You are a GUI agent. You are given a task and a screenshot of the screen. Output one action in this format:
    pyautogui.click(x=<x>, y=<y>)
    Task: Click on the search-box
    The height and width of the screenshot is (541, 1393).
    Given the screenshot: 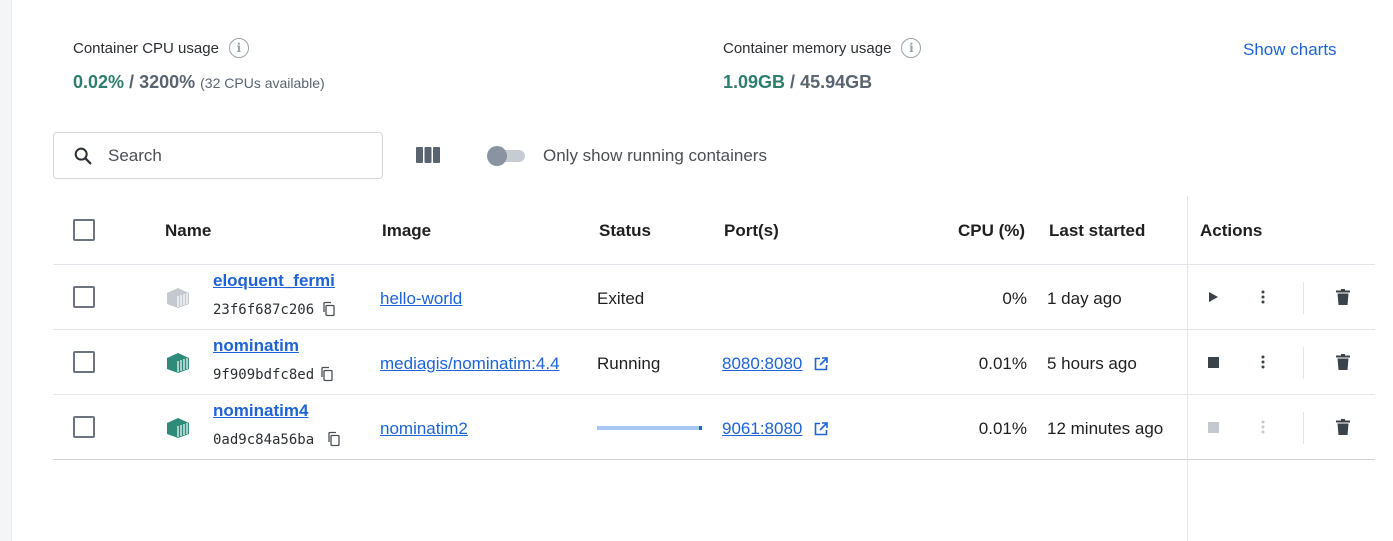 What is the action you would take?
    pyautogui.click(x=218, y=155)
    